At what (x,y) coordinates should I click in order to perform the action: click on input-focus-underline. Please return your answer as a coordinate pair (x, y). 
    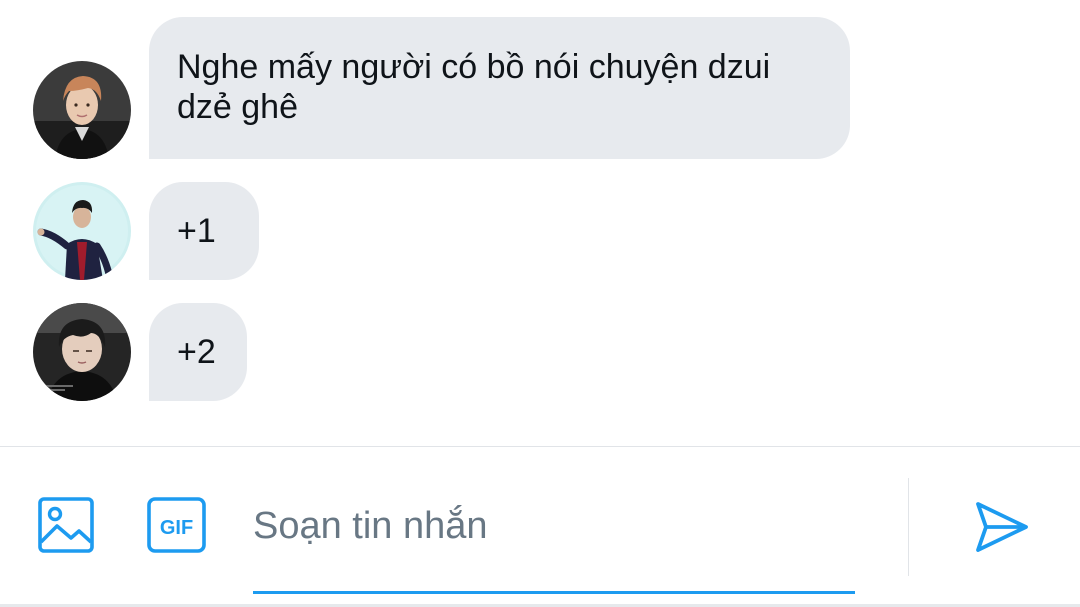
    Looking at the image, I should click on (554, 592).